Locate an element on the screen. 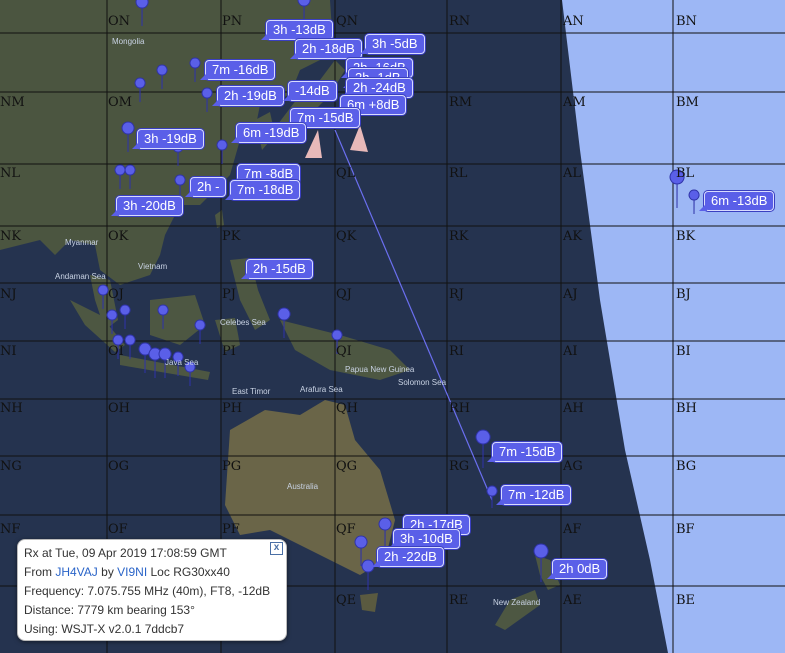  spot-label: 3h -13dB is located at coordinates (297, 30).